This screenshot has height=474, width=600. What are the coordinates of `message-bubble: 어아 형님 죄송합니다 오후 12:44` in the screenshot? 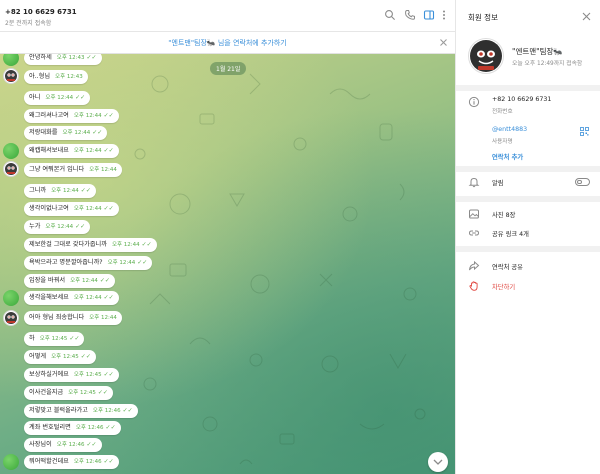 It's located at (73, 318).